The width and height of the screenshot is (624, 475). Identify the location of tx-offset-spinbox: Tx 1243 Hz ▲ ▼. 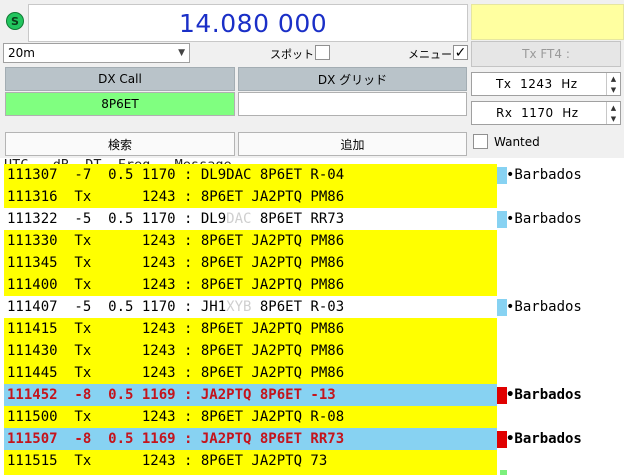
(546, 84).